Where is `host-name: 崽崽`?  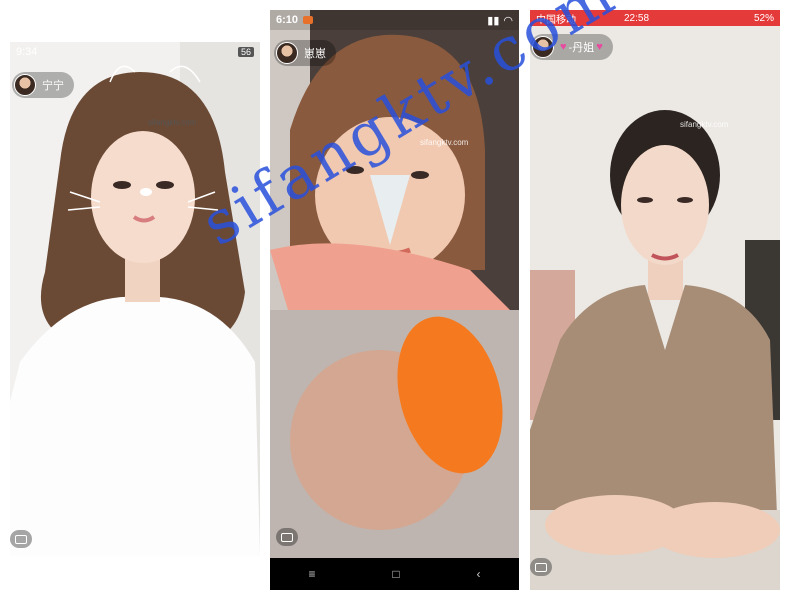
host-name: 崽崽 is located at coordinates (315, 54).